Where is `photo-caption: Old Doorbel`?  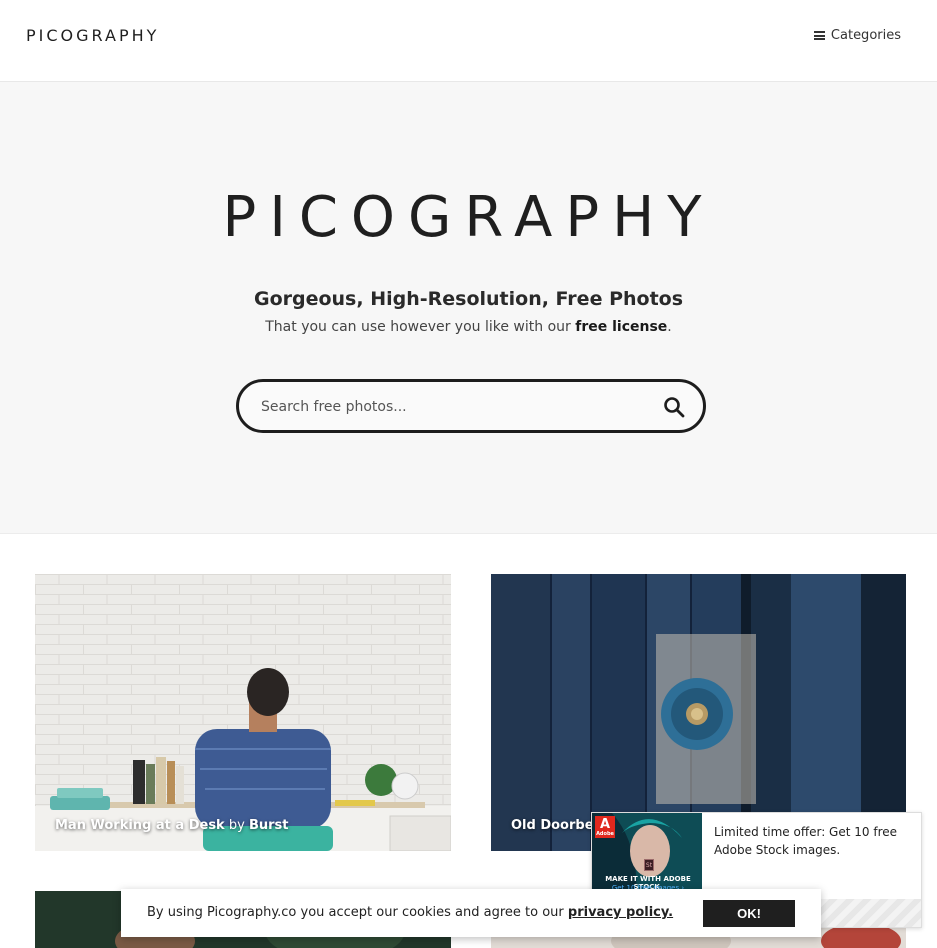 photo-caption: Old Doorbel is located at coordinates (554, 825).